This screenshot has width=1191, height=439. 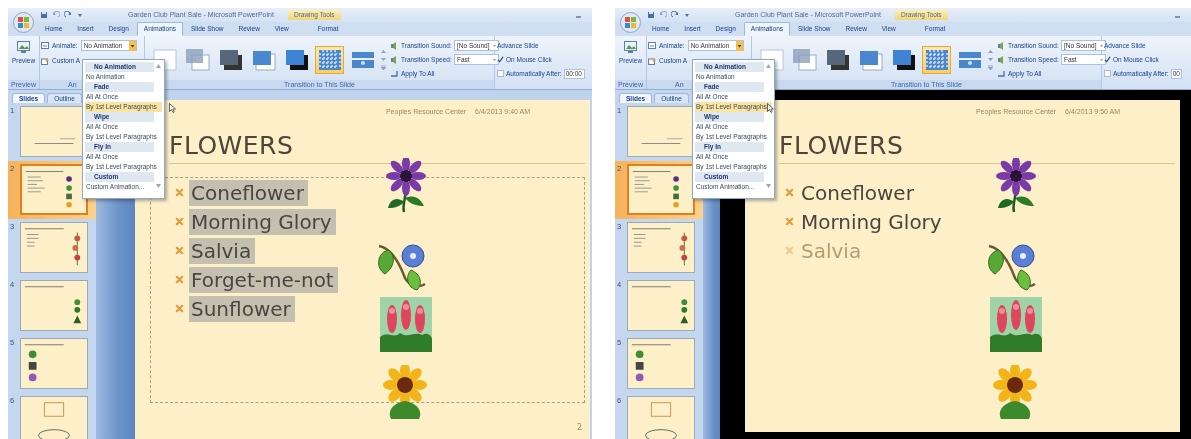 I want to click on page-number: 2, so click(x=579, y=428).